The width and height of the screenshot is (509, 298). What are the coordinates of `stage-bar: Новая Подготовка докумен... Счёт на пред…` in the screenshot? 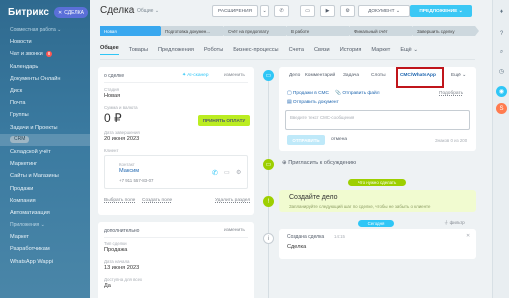 It's located at (290, 31).